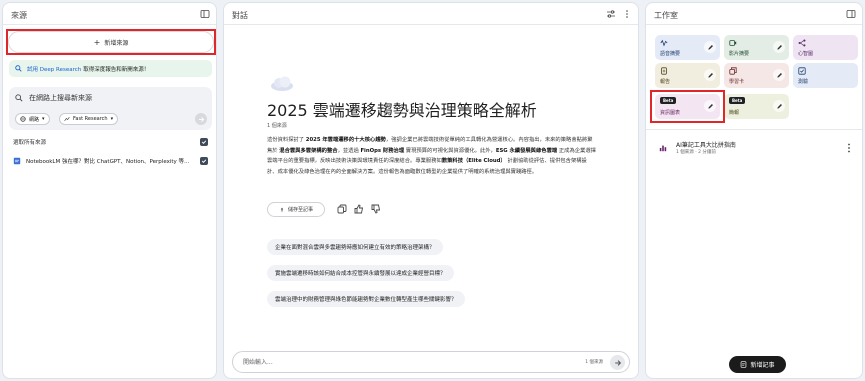 The height and width of the screenshot is (381, 865). What do you see at coordinates (664, 71) in the screenshot?
I see `report-icon` at bounding box center [664, 71].